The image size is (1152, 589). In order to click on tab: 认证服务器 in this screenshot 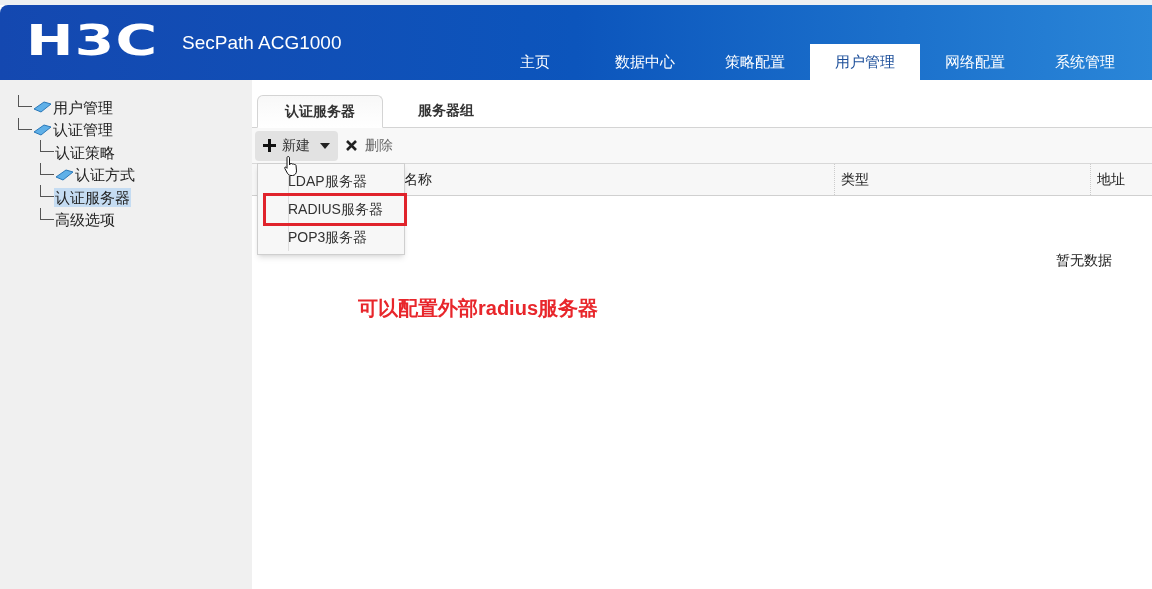, I will do `click(320, 111)`.